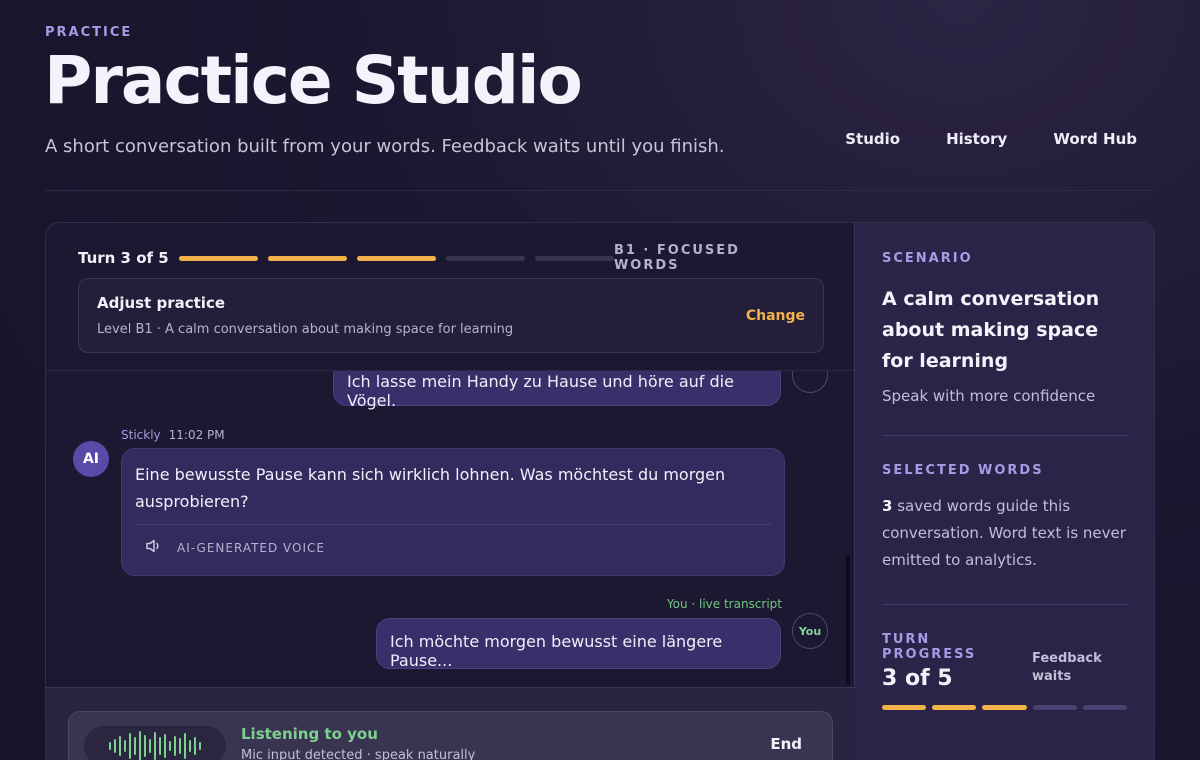  I want to click on turn-progress-row: 3 of 5 Feedback waits, so click(1004, 671).